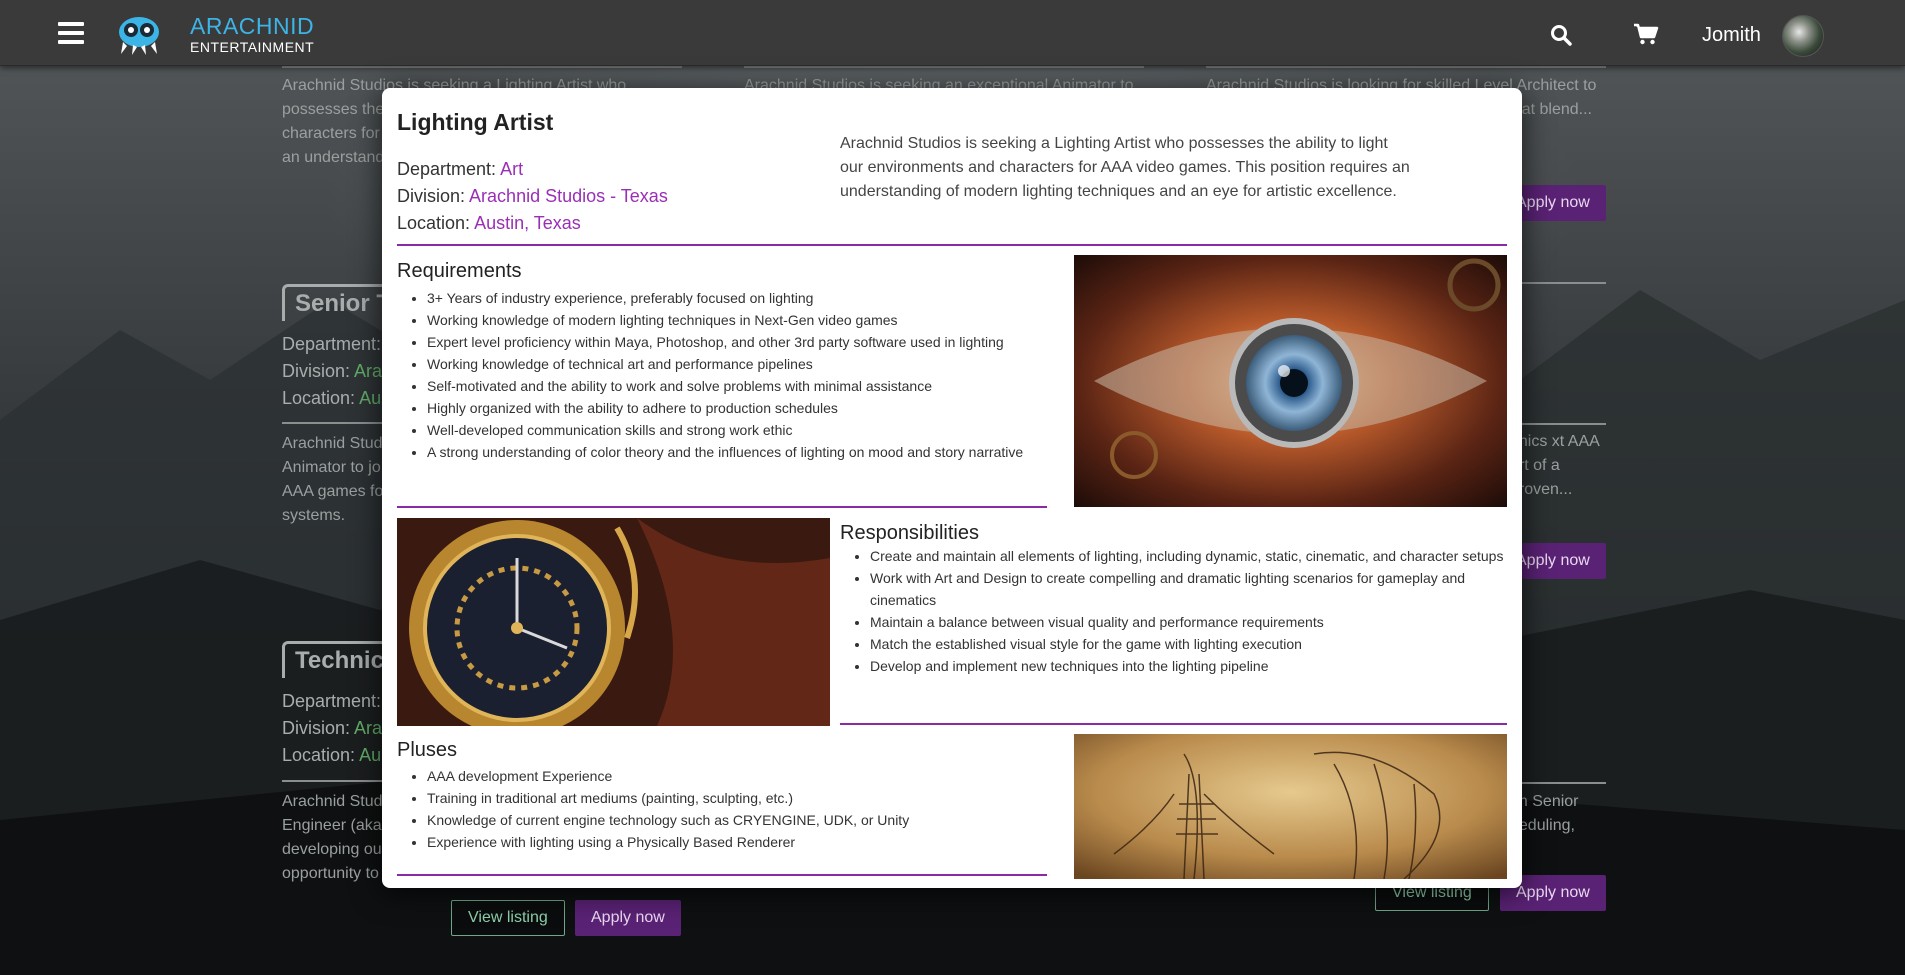  I want to click on requirements-heading: Requirements, so click(459, 271).